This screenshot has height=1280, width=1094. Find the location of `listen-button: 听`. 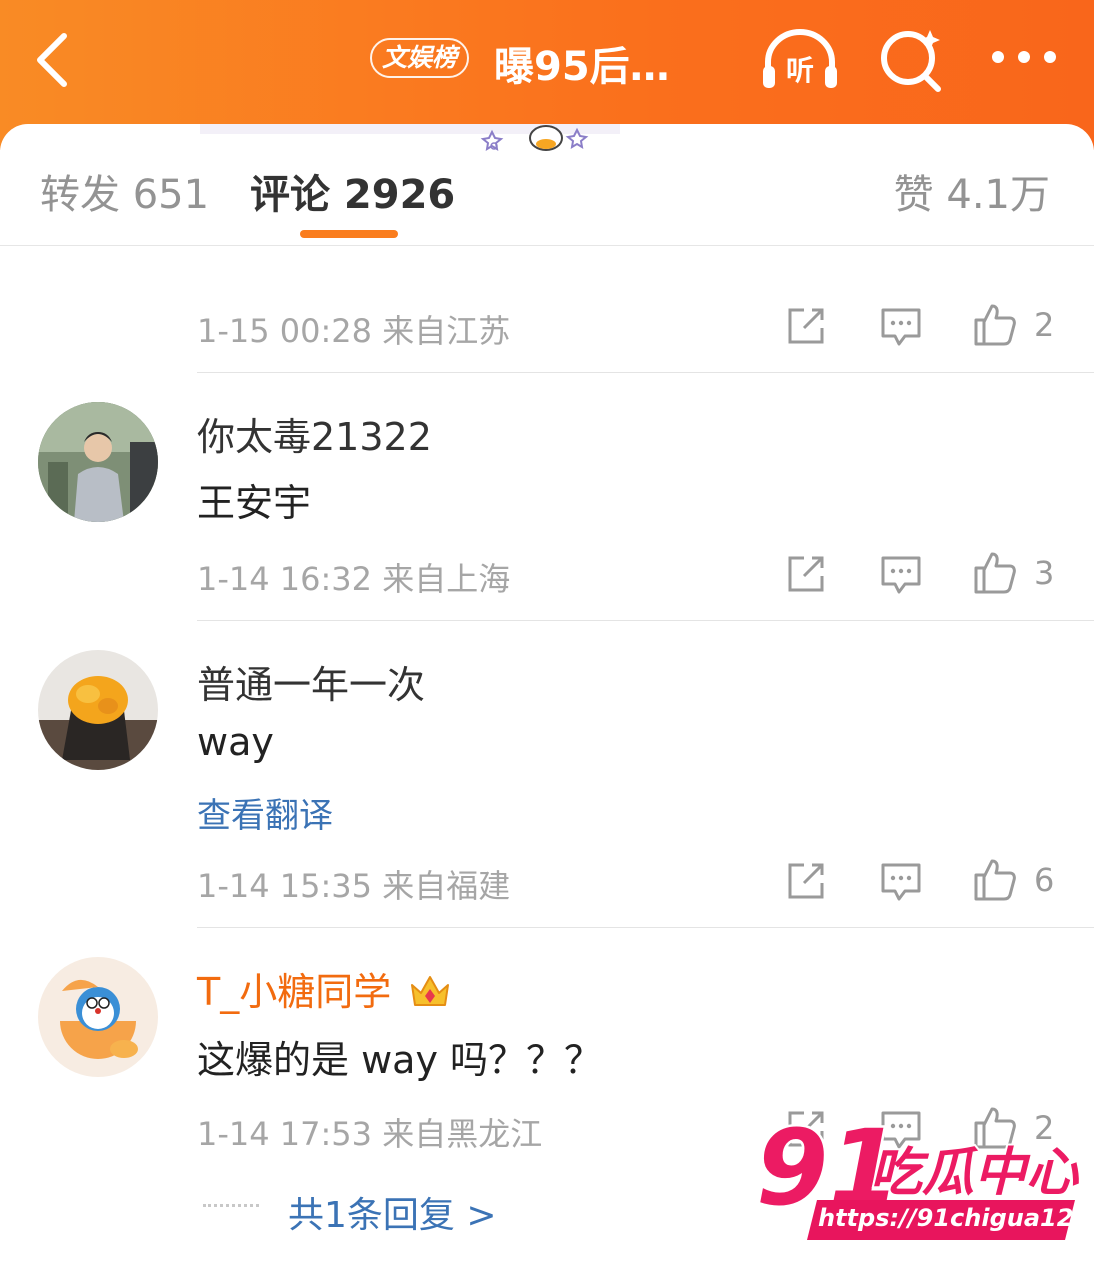

listen-button: 听 is located at coordinates (800, 60).